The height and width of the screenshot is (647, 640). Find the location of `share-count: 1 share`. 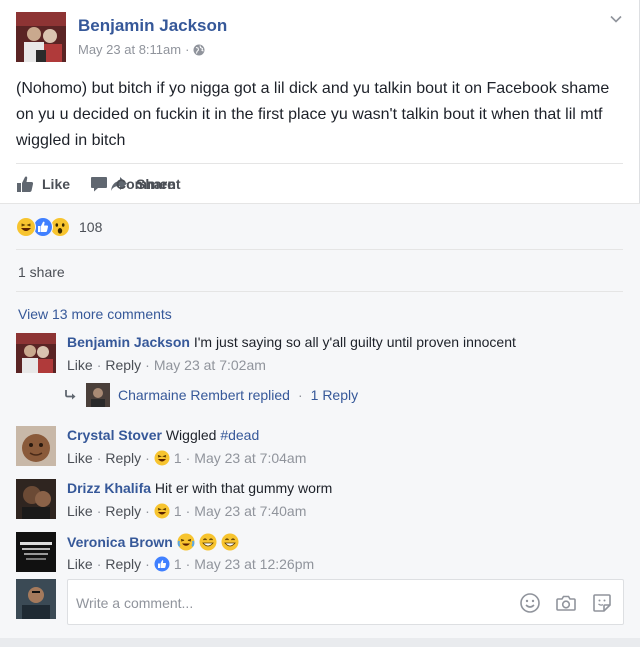

share-count: 1 share is located at coordinates (41, 272).